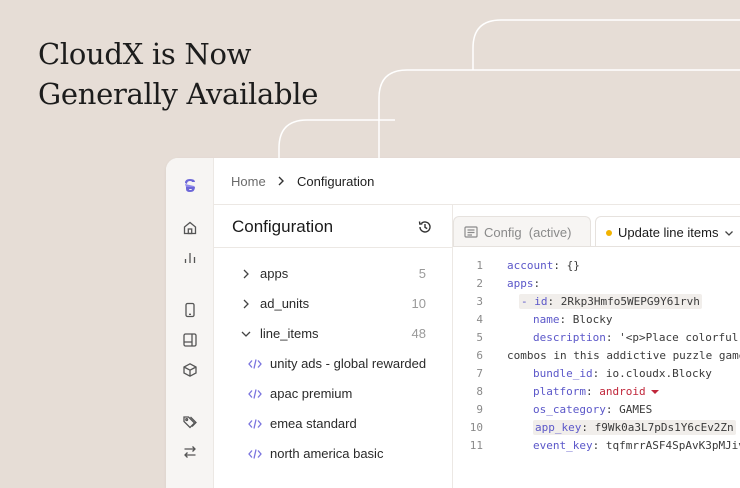 This screenshot has width=740, height=488. I want to click on yaml-value: : Blocky, so click(586, 319).